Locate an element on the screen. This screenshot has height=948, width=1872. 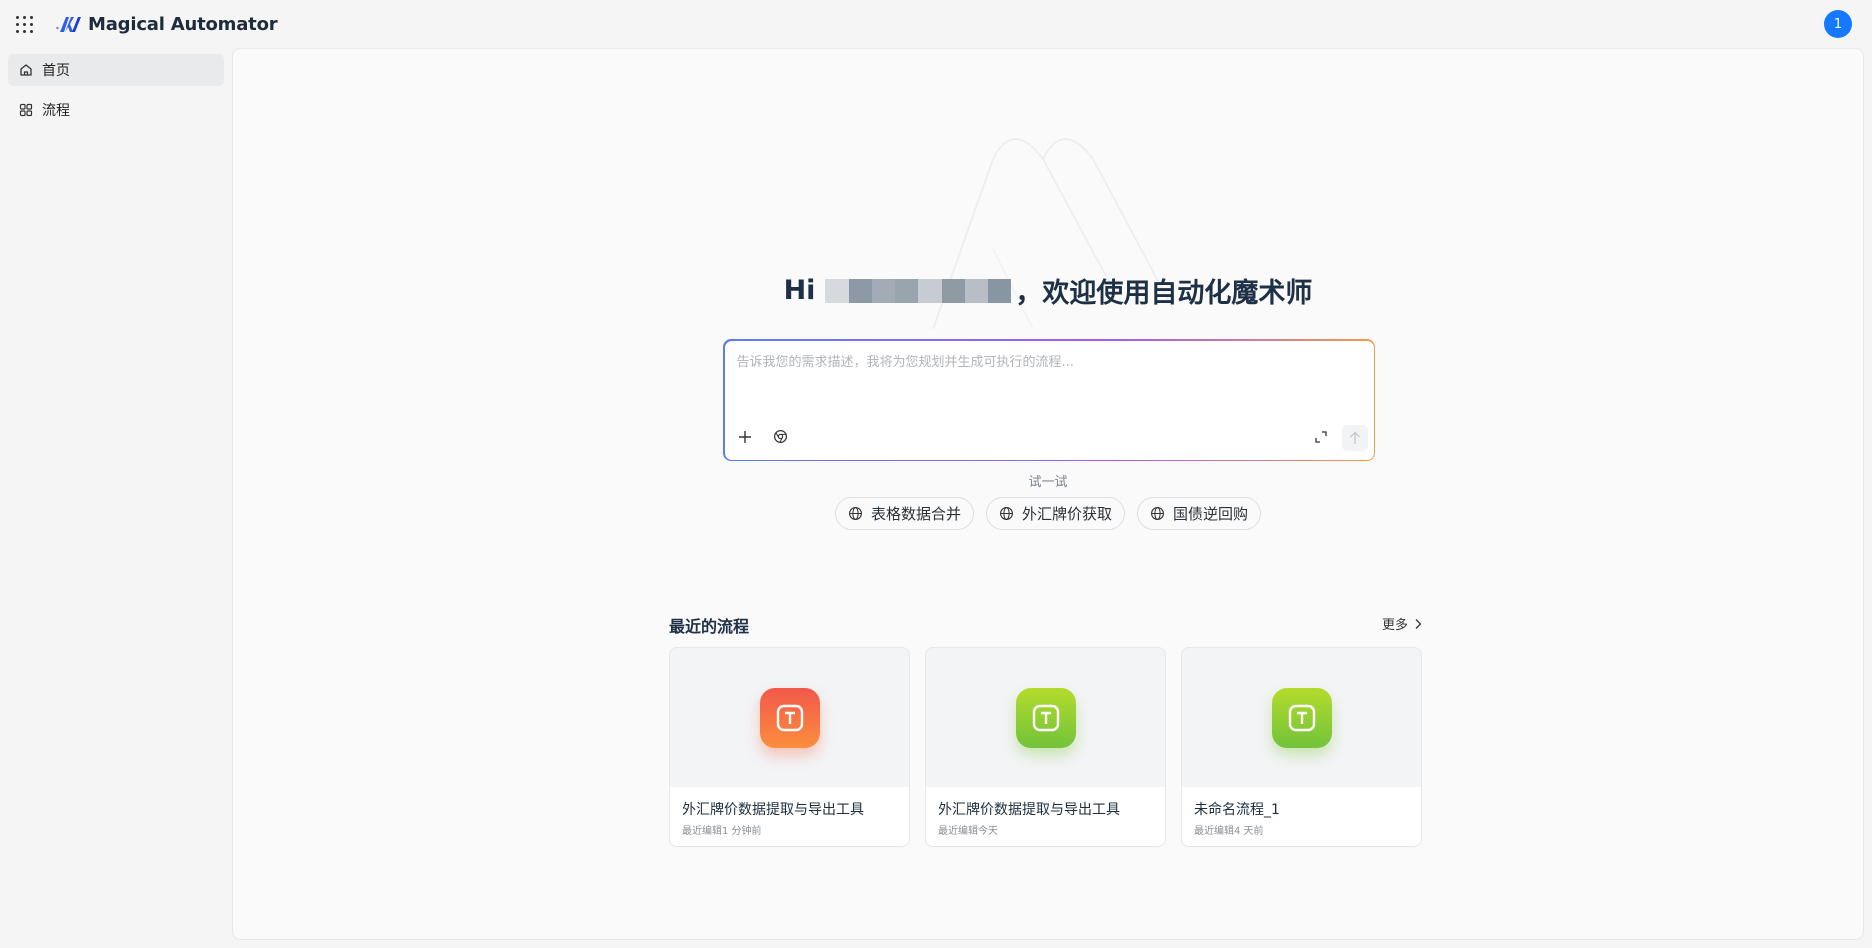
prompt-box is located at coordinates (1049, 400).